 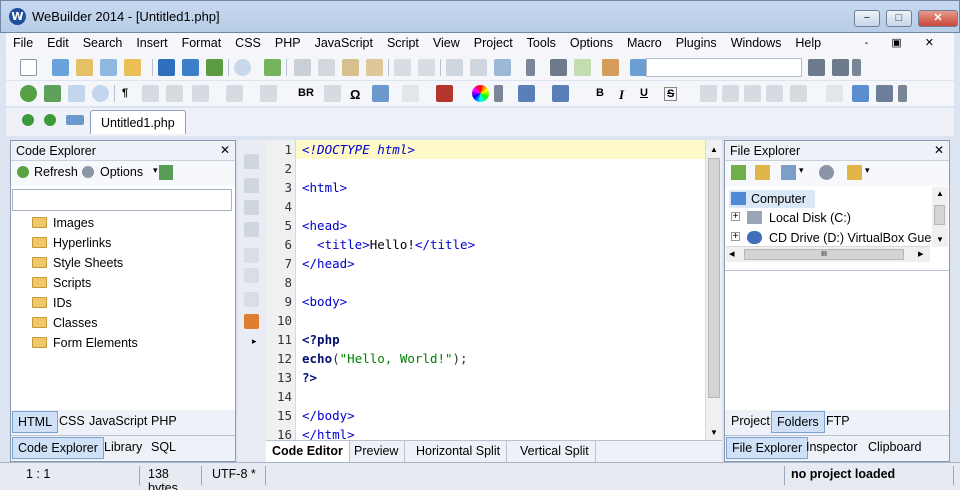 What do you see at coordinates (446, 44) in the screenshot?
I see `menu-view: View` at bounding box center [446, 44].